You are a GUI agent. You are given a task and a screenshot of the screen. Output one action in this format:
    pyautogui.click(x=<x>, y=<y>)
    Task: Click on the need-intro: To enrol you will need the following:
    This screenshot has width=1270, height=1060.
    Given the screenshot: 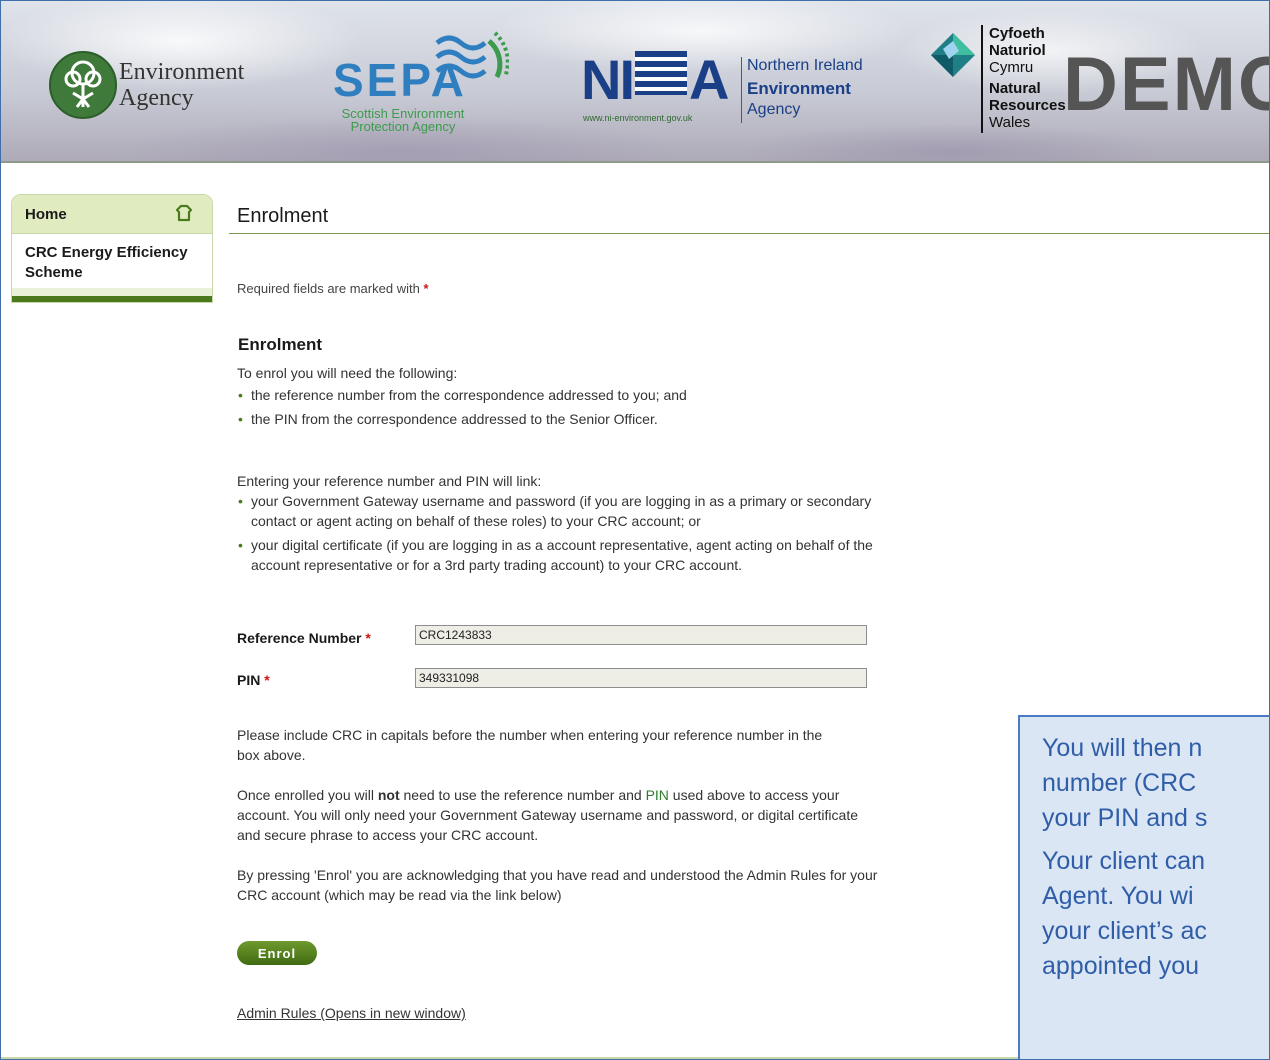 What is the action you would take?
    pyautogui.click(x=347, y=373)
    